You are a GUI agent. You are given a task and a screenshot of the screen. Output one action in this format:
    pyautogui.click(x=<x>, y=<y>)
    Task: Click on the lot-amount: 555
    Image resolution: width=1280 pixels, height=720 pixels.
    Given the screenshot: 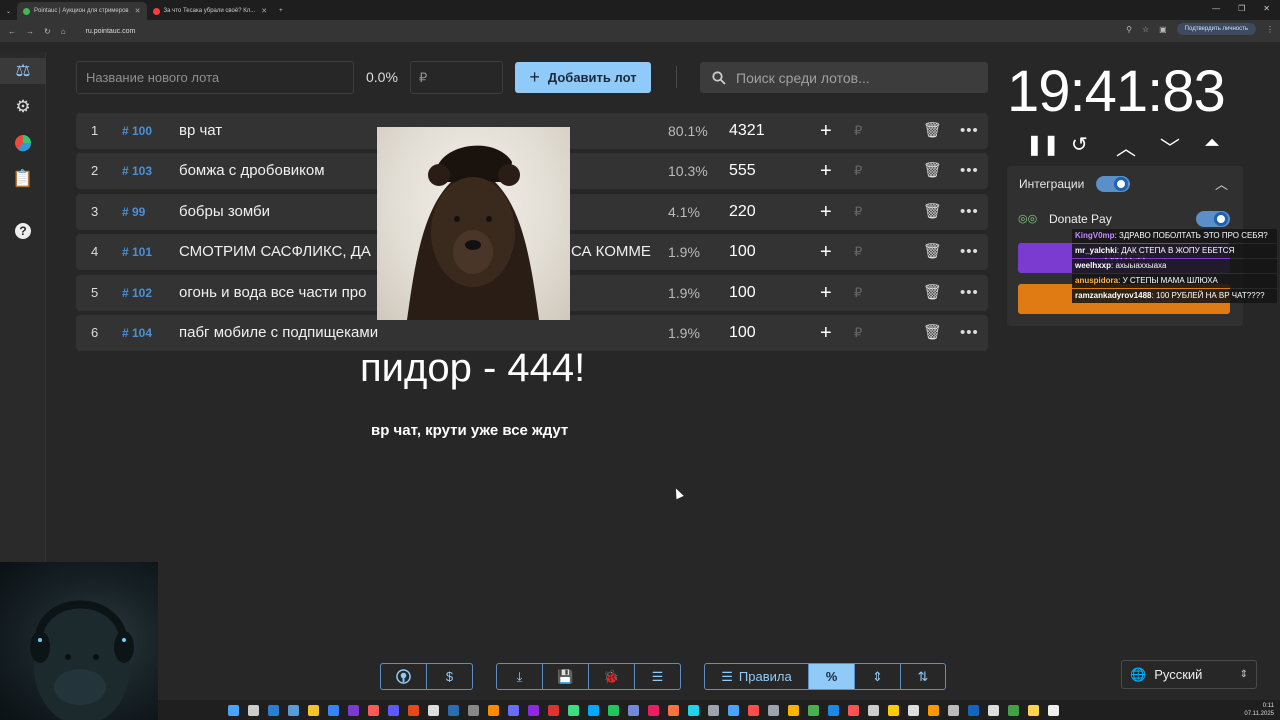 What is the action you would take?
    pyautogui.click(x=742, y=171)
    